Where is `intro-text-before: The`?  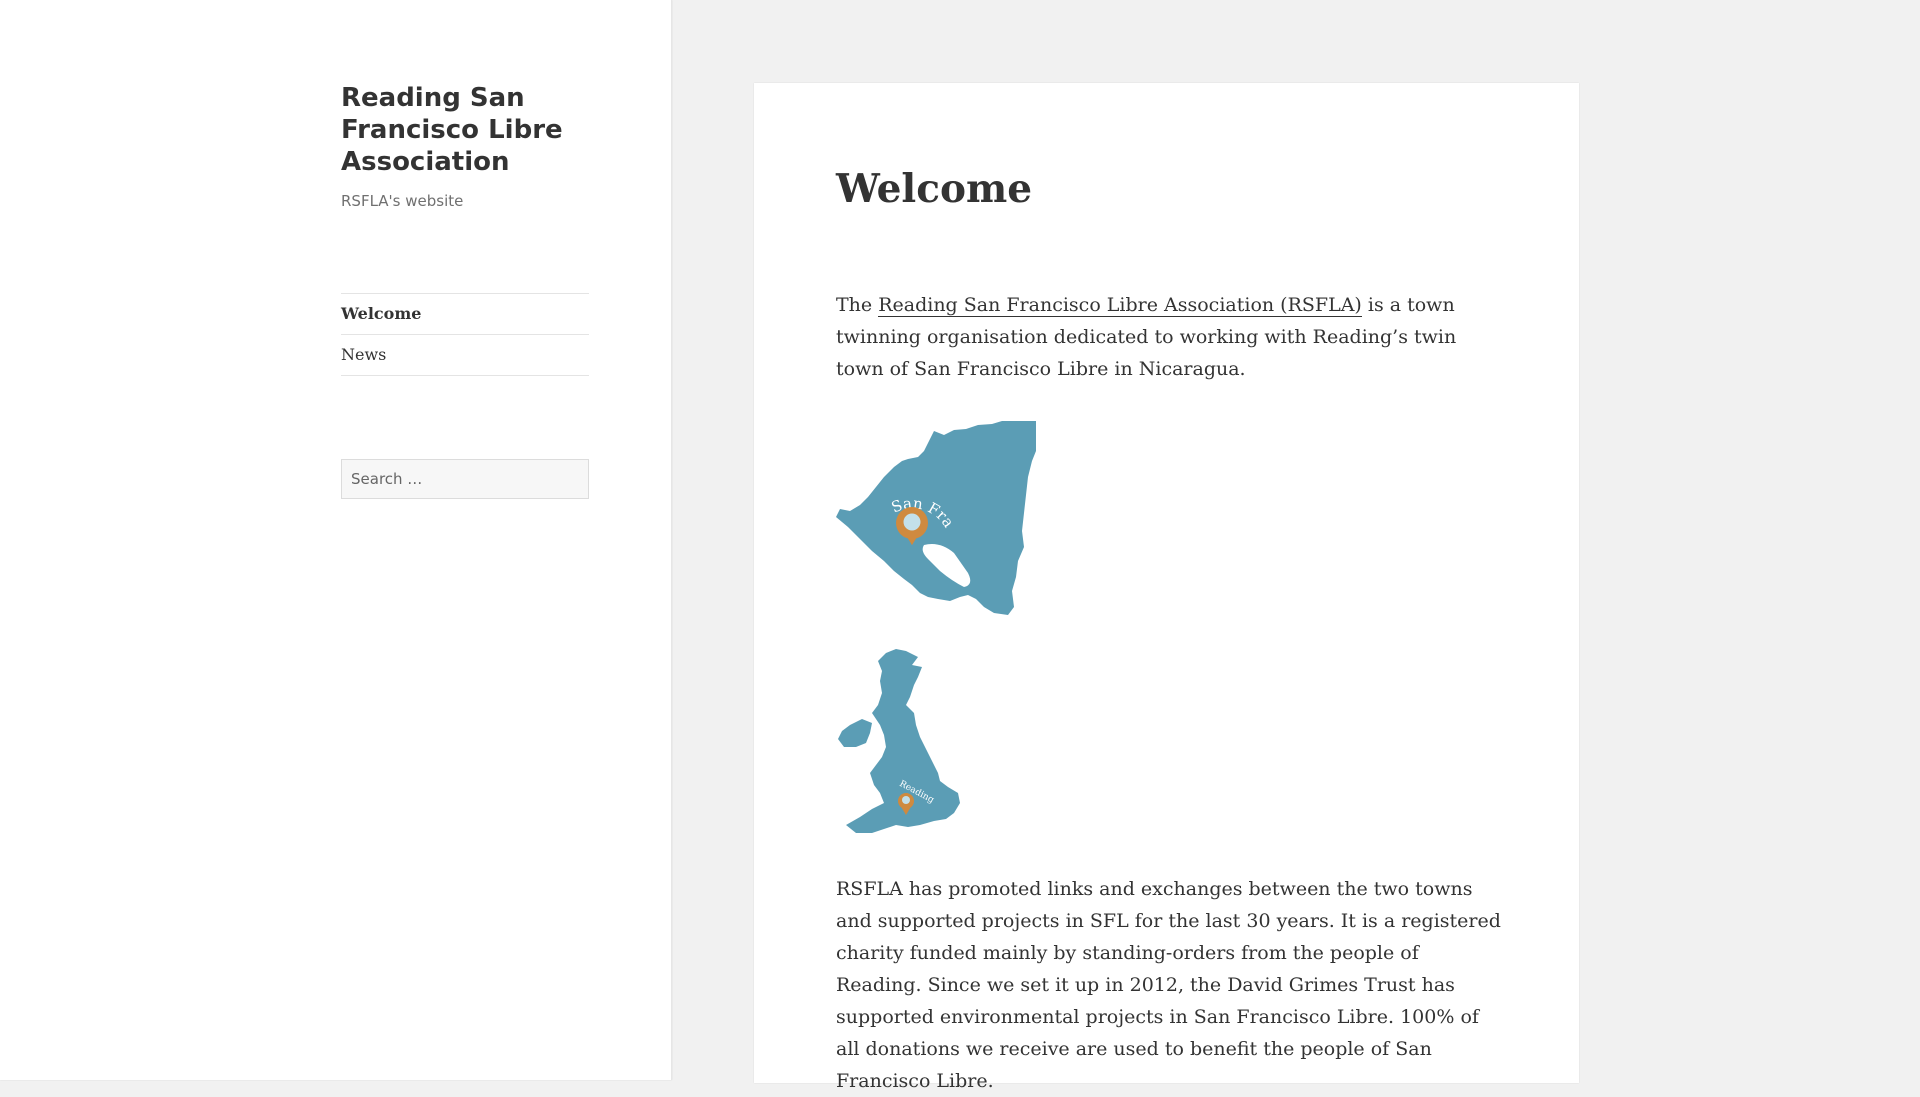
intro-text-before: The is located at coordinates (857, 305).